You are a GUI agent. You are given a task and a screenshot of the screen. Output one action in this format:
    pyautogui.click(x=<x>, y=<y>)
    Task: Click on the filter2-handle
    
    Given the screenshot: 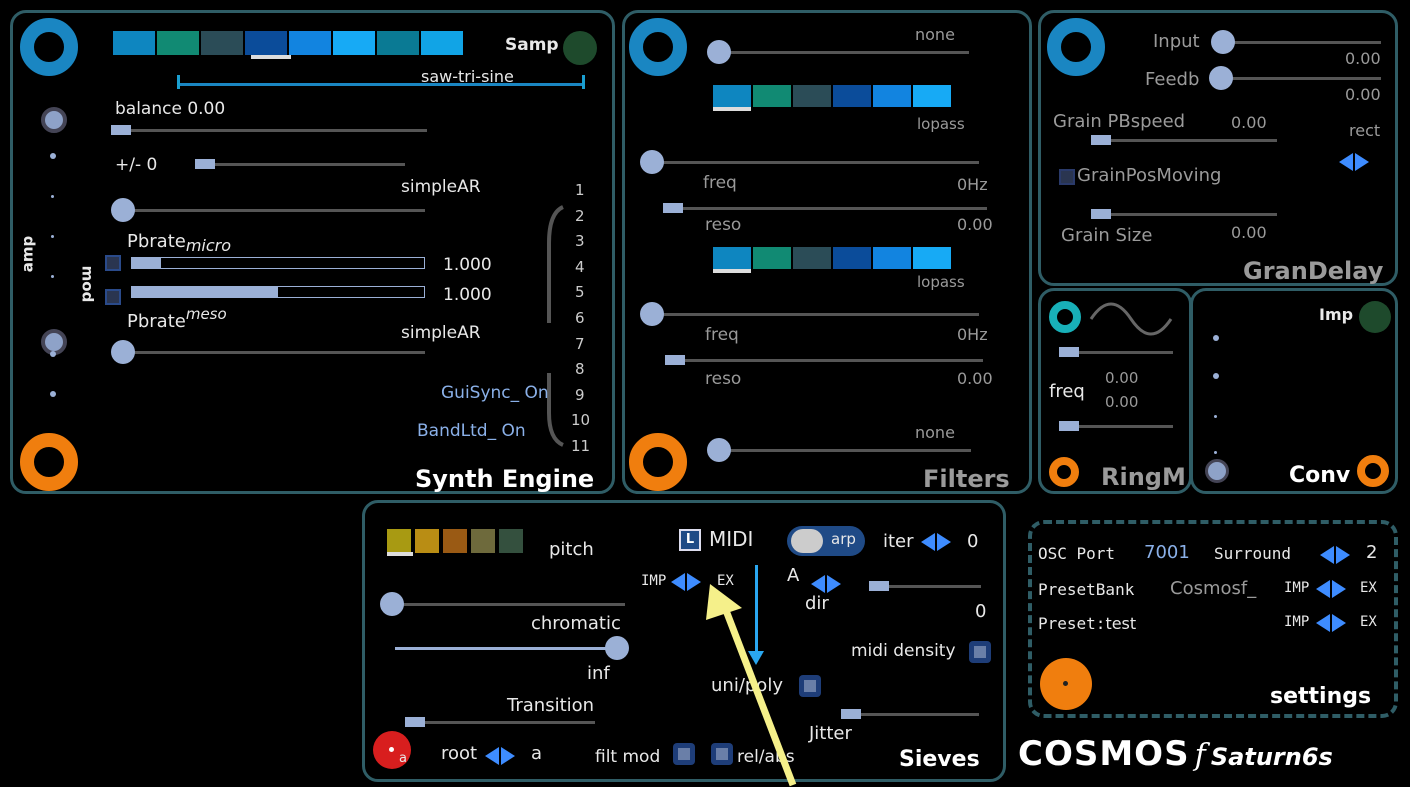 What is the action you would take?
    pyautogui.click(x=652, y=314)
    